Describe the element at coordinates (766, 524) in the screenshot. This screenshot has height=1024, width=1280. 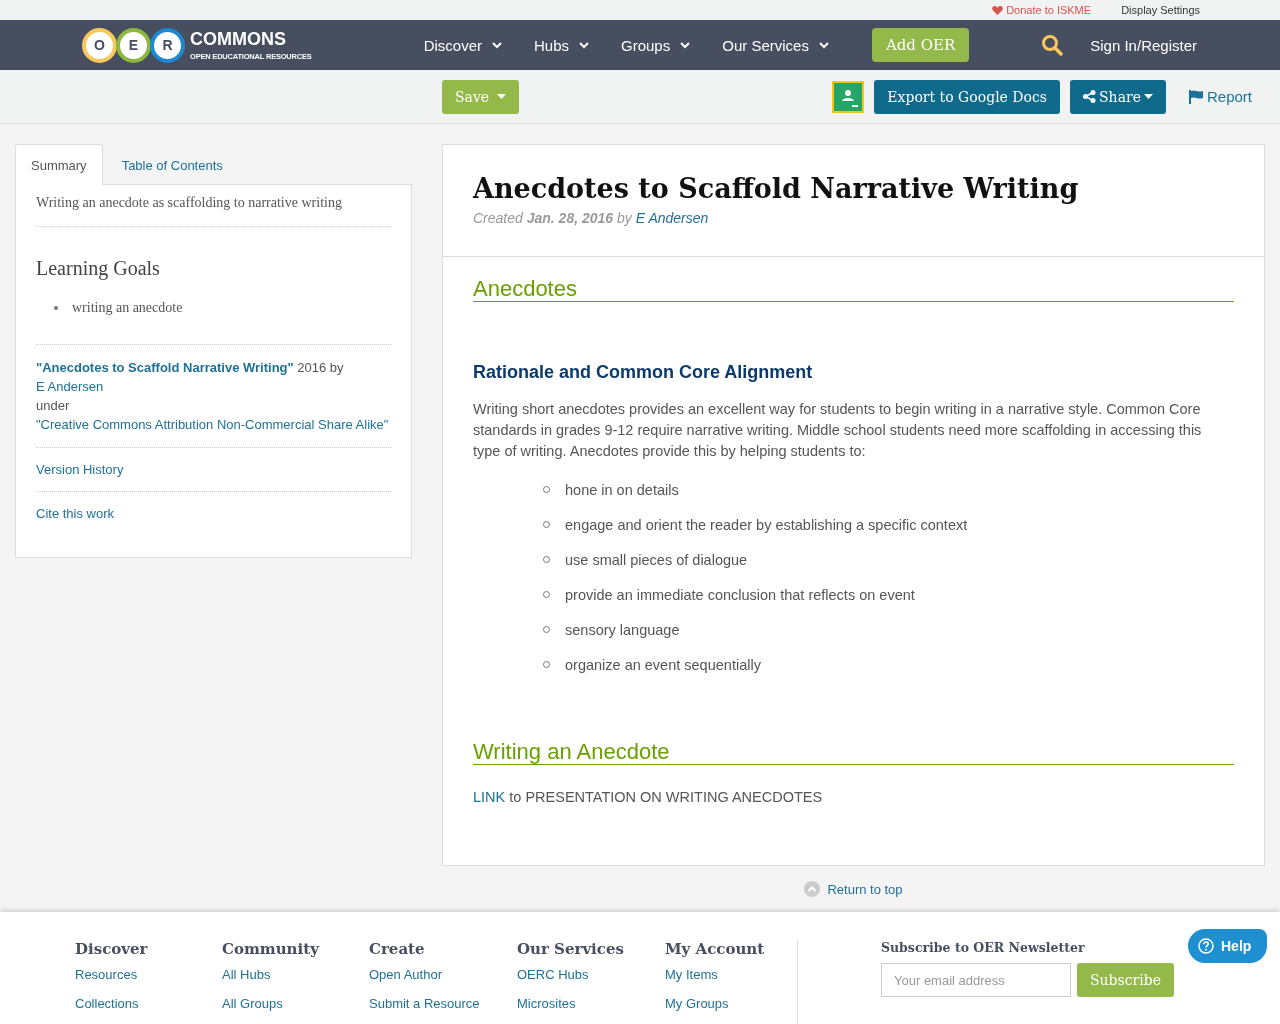
I see `list-item: engage and orient the reader by establishing a specific context` at that location.